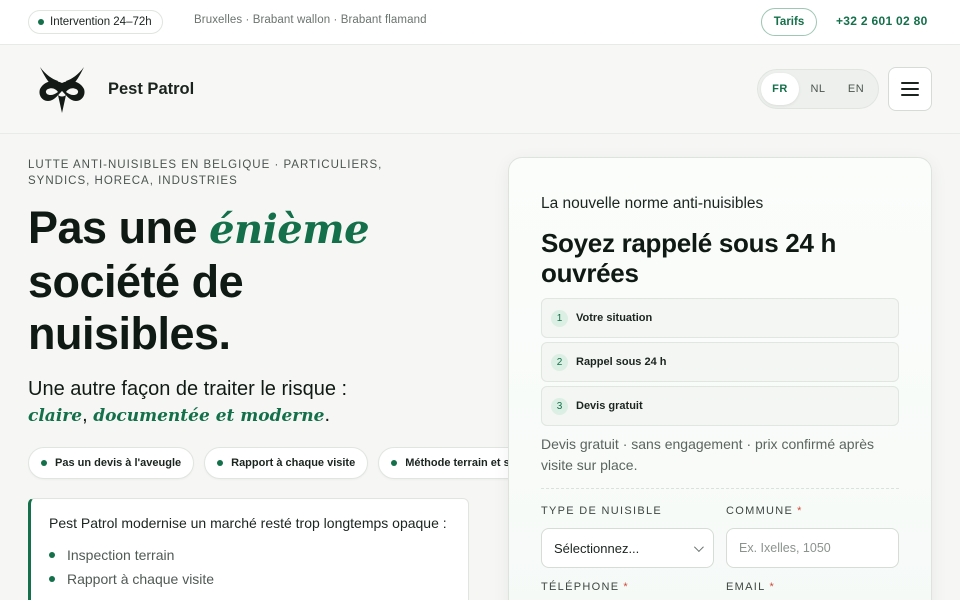 The image size is (960, 600). Describe the element at coordinates (55, 416) in the screenshot. I see `hero-subtitle-accent1: claire` at that location.